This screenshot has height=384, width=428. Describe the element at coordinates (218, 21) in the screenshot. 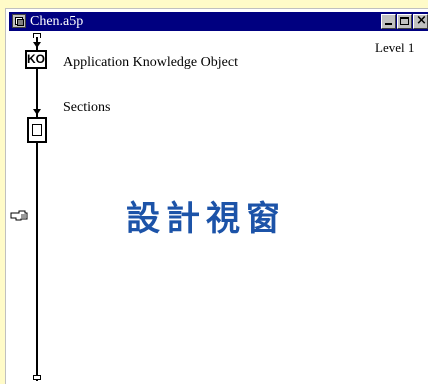

I see `title-bar: Chen.a5p ×` at that location.